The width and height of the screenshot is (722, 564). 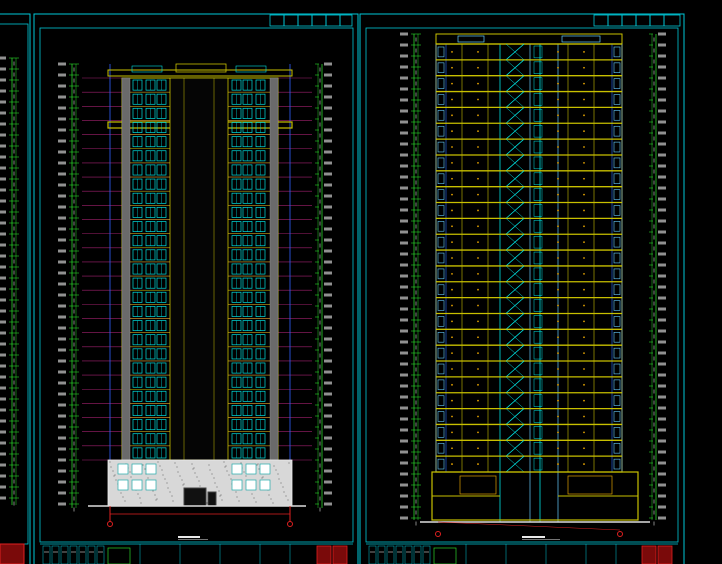 What do you see at coordinates (324, 554) in the screenshot?
I see `title-block-stamp` at bounding box center [324, 554].